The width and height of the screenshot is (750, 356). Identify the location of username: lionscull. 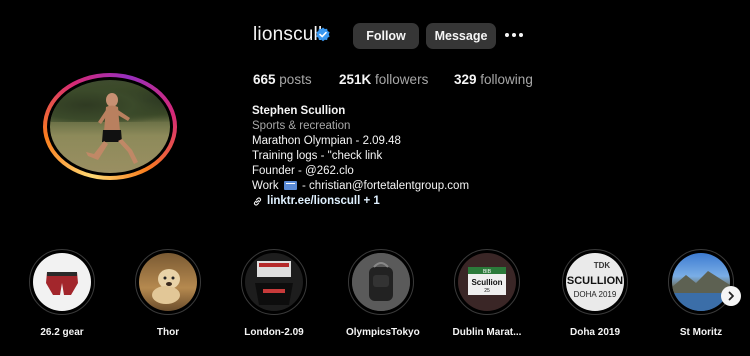
(288, 34).